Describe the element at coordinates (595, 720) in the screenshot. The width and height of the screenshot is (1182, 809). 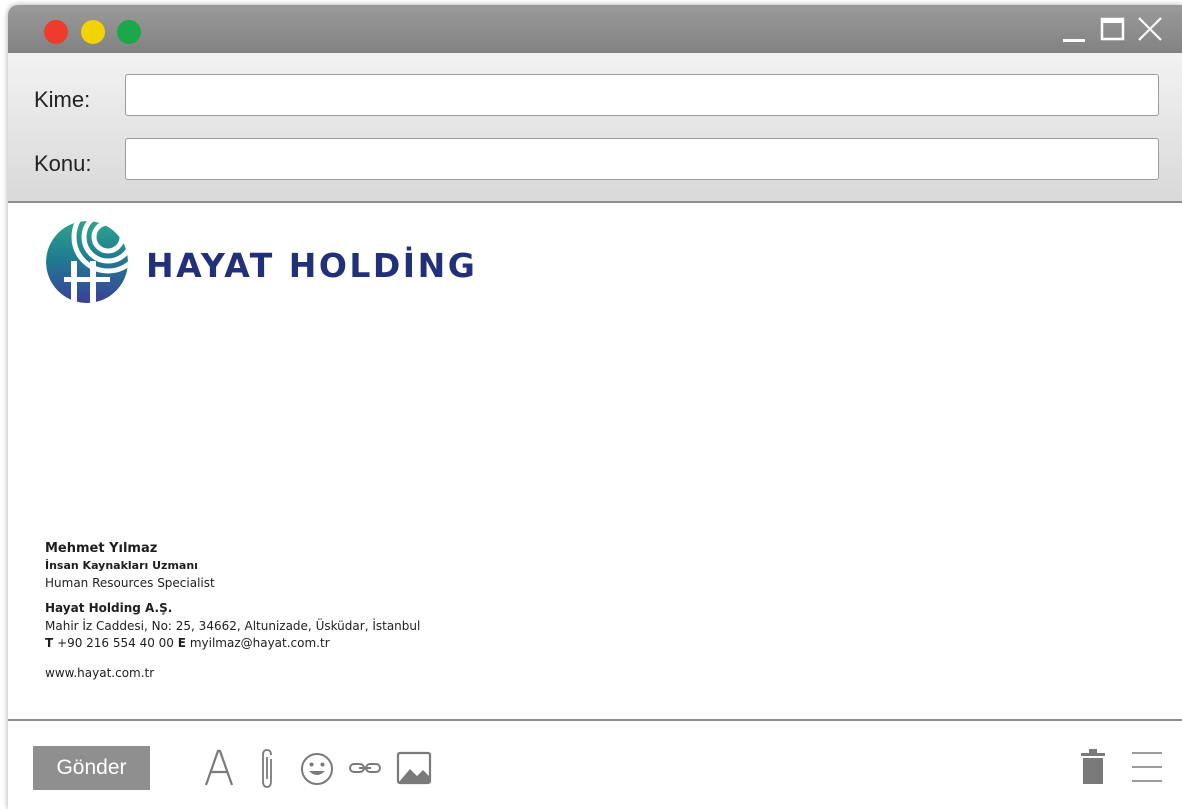
I see `toolbar-divider` at that location.